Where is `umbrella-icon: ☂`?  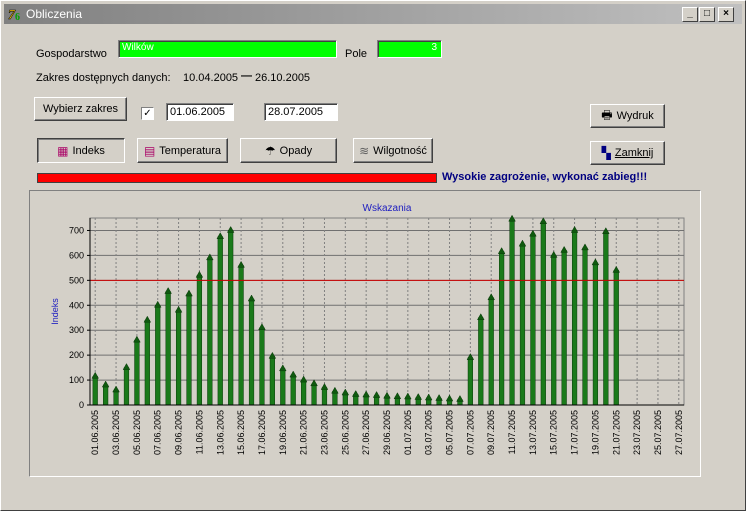 umbrella-icon: ☂ is located at coordinates (270, 150).